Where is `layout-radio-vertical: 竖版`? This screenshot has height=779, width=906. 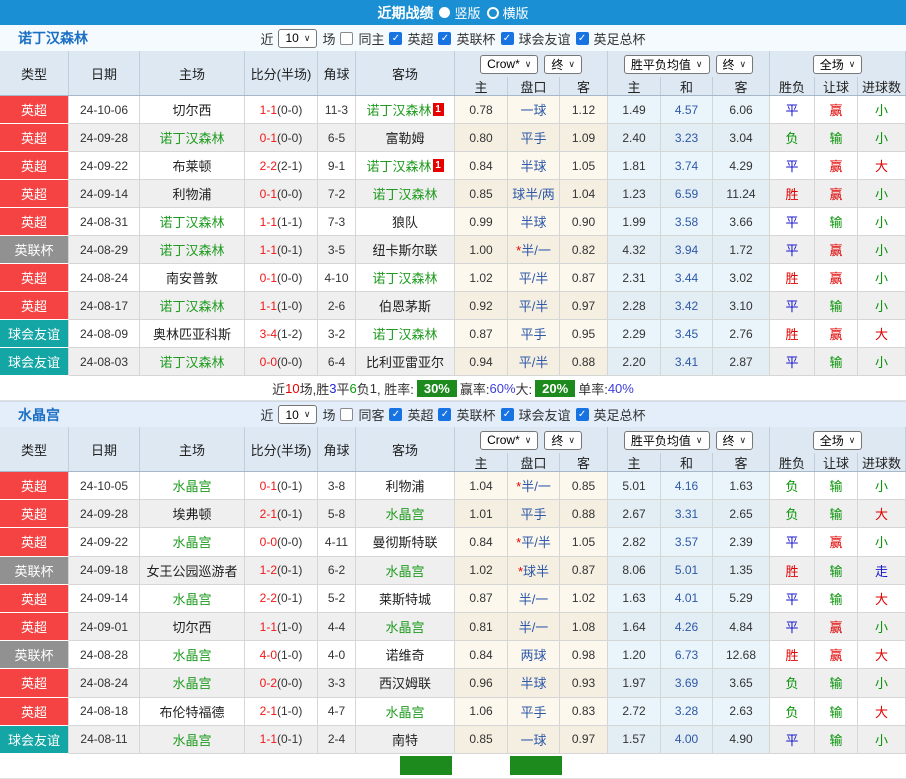 layout-radio-vertical: 竖版 is located at coordinates (460, 12).